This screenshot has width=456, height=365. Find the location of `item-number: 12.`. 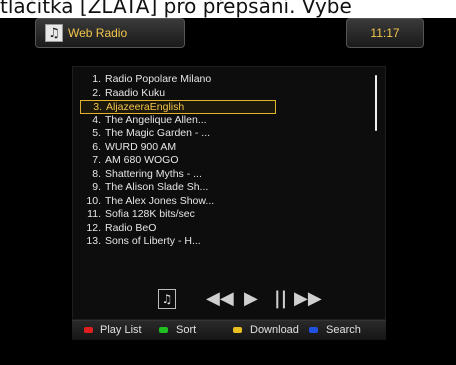

item-number: 12. is located at coordinates (93, 227).